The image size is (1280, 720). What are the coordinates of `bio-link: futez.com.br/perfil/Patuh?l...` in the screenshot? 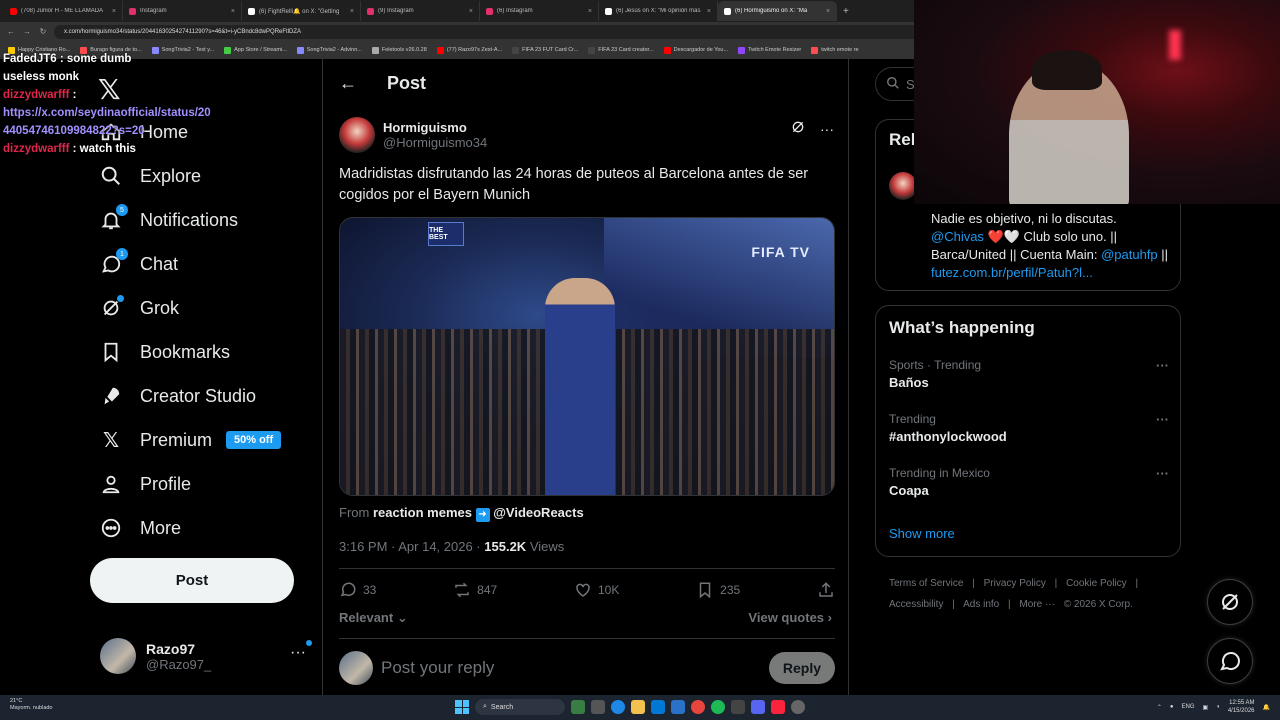 It's located at (1012, 272).